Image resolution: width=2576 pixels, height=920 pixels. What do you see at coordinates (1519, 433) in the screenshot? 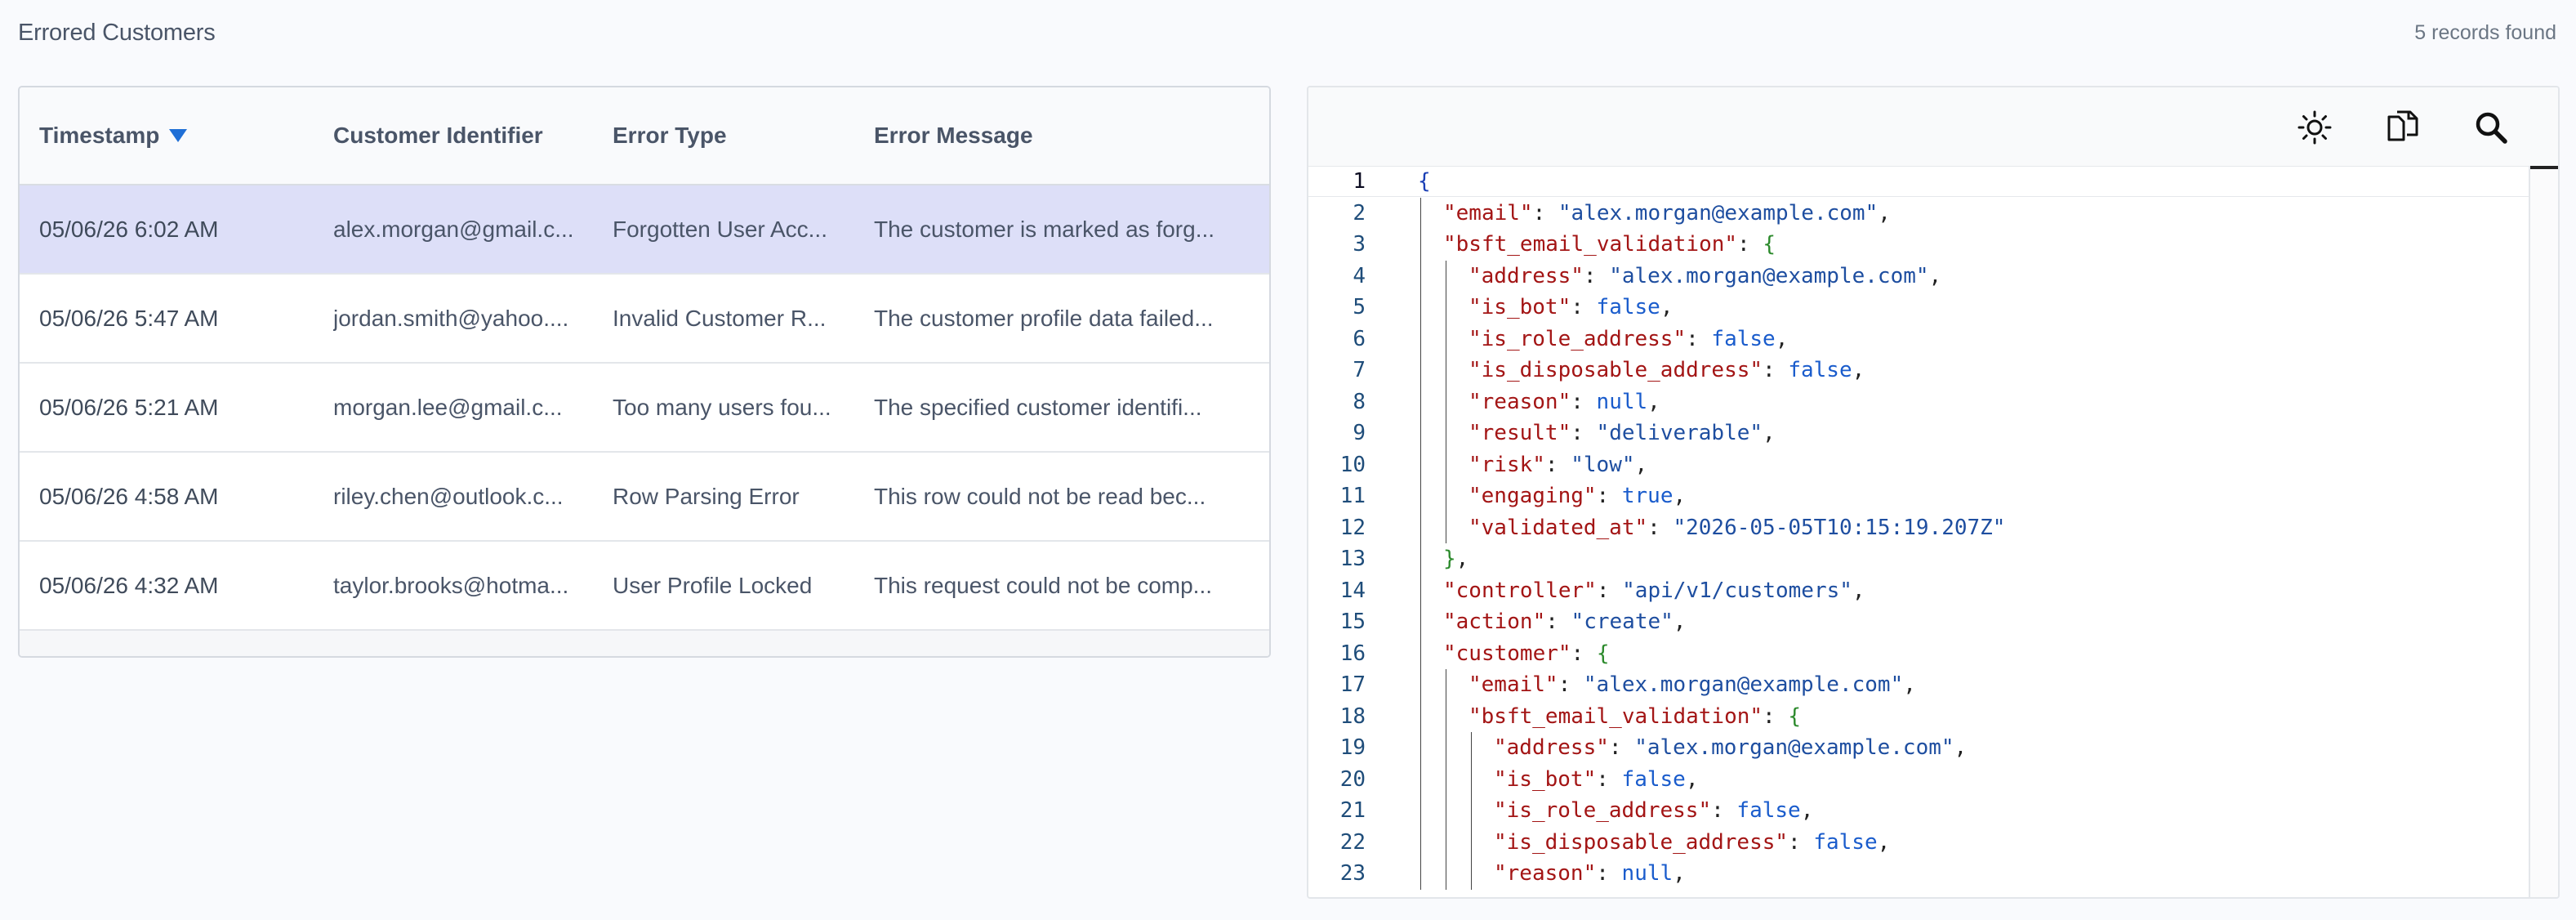
I see `code-token: "result"` at bounding box center [1519, 433].